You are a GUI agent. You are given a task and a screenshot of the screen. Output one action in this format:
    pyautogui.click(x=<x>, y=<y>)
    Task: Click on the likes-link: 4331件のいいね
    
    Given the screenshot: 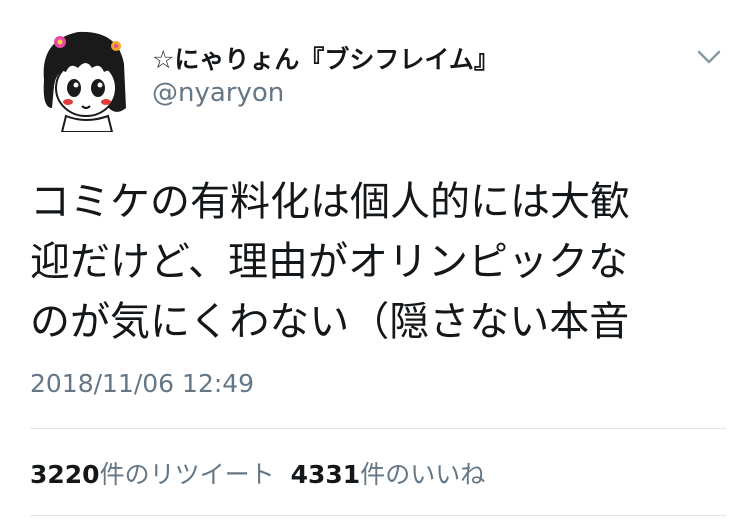 What is the action you would take?
    pyautogui.click(x=388, y=474)
    